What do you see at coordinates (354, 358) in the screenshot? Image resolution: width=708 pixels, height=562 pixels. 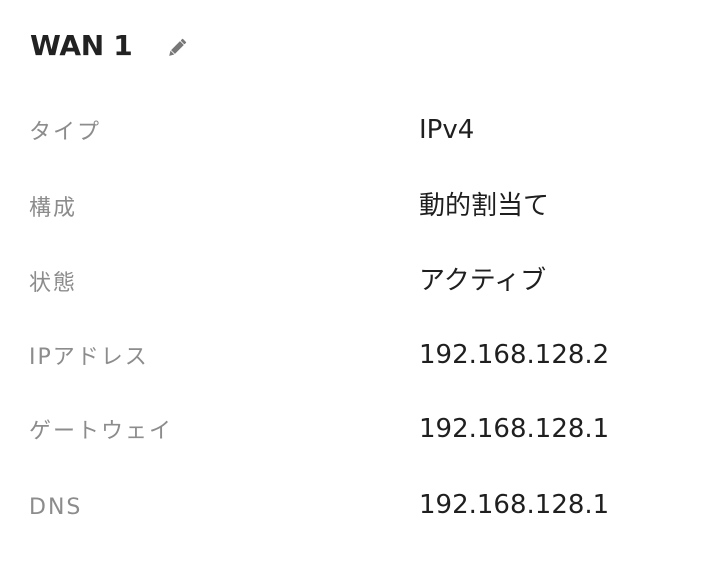 I see `detail-row-ip-address: IPアドレス 192.168.128.2` at bounding box center [354, 358].